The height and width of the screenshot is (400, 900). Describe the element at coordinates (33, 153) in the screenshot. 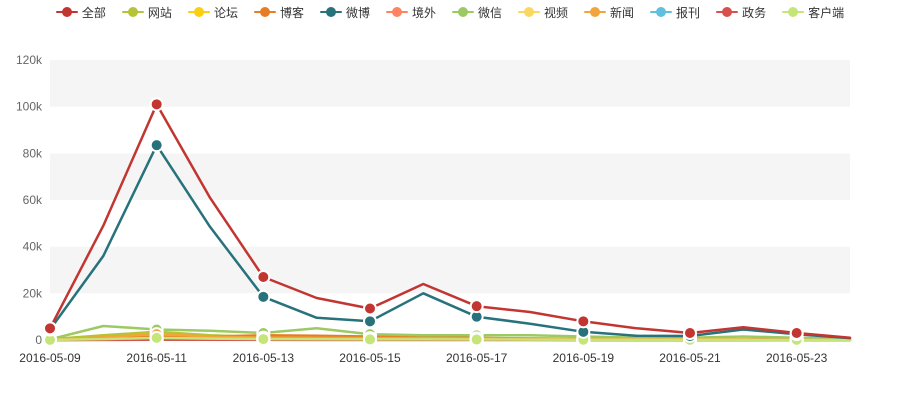

I see `y-tick-label: 80k` at that location.